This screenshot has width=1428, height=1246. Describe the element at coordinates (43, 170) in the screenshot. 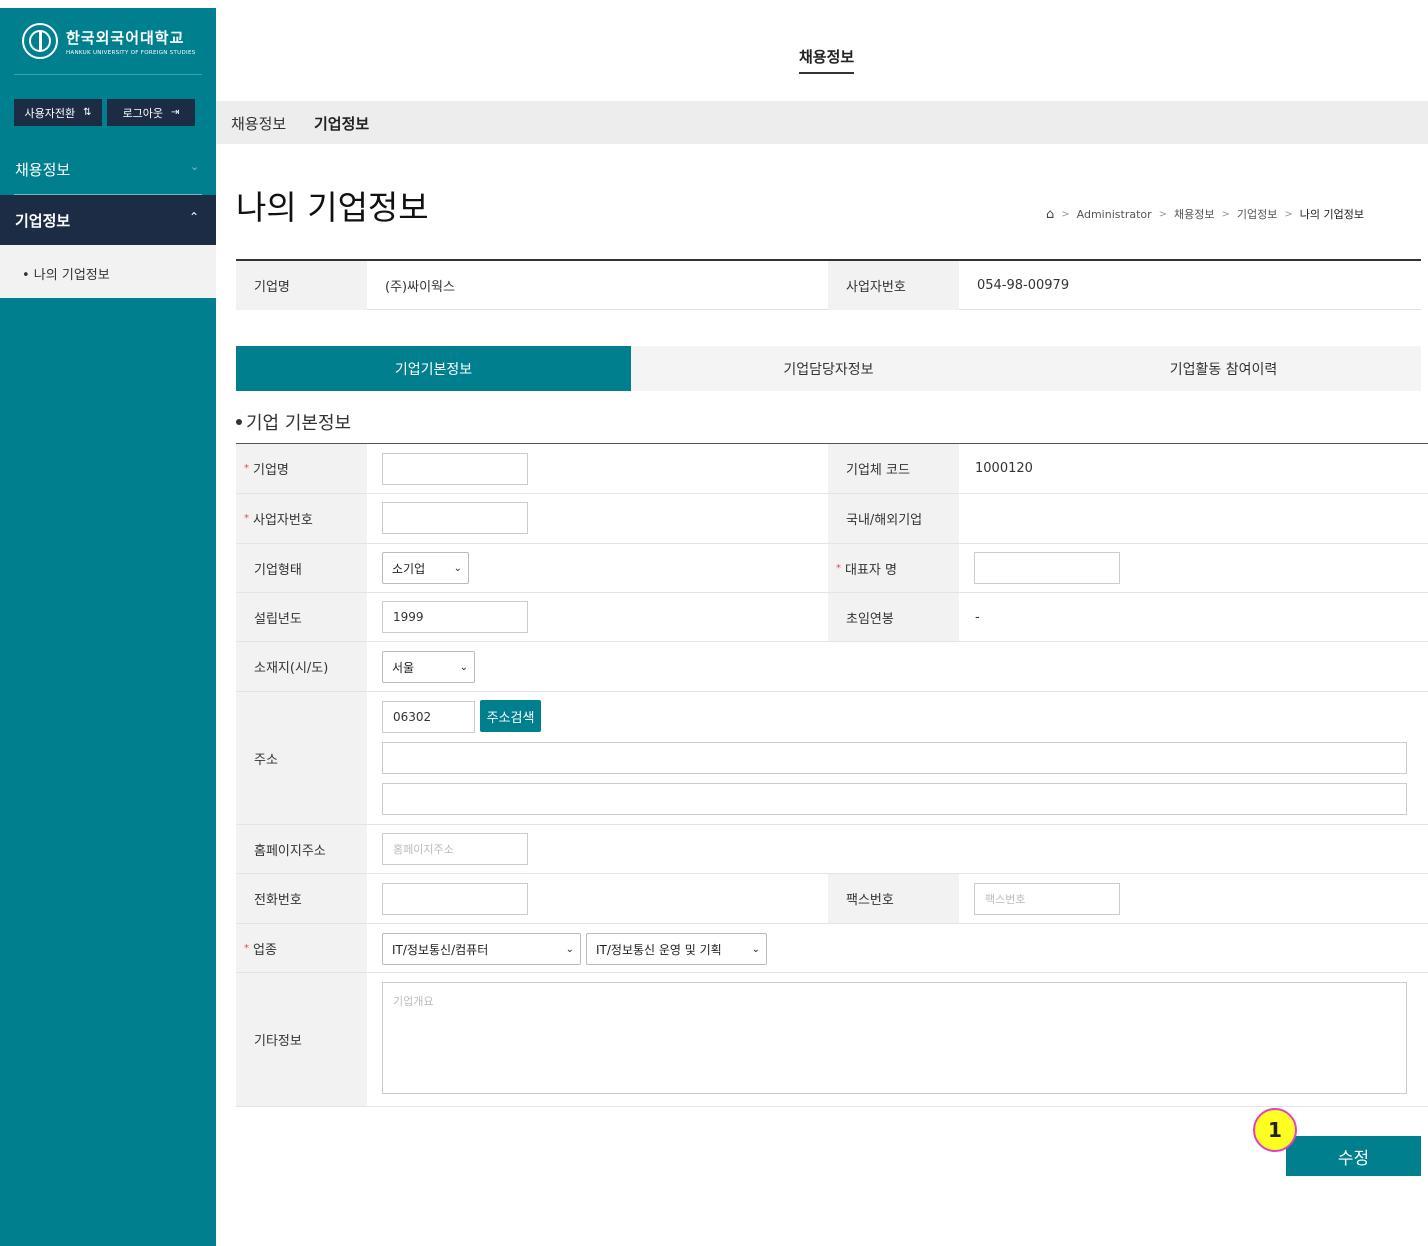

I see `sidebar-item-recruit-label: 채용정보` at that location.